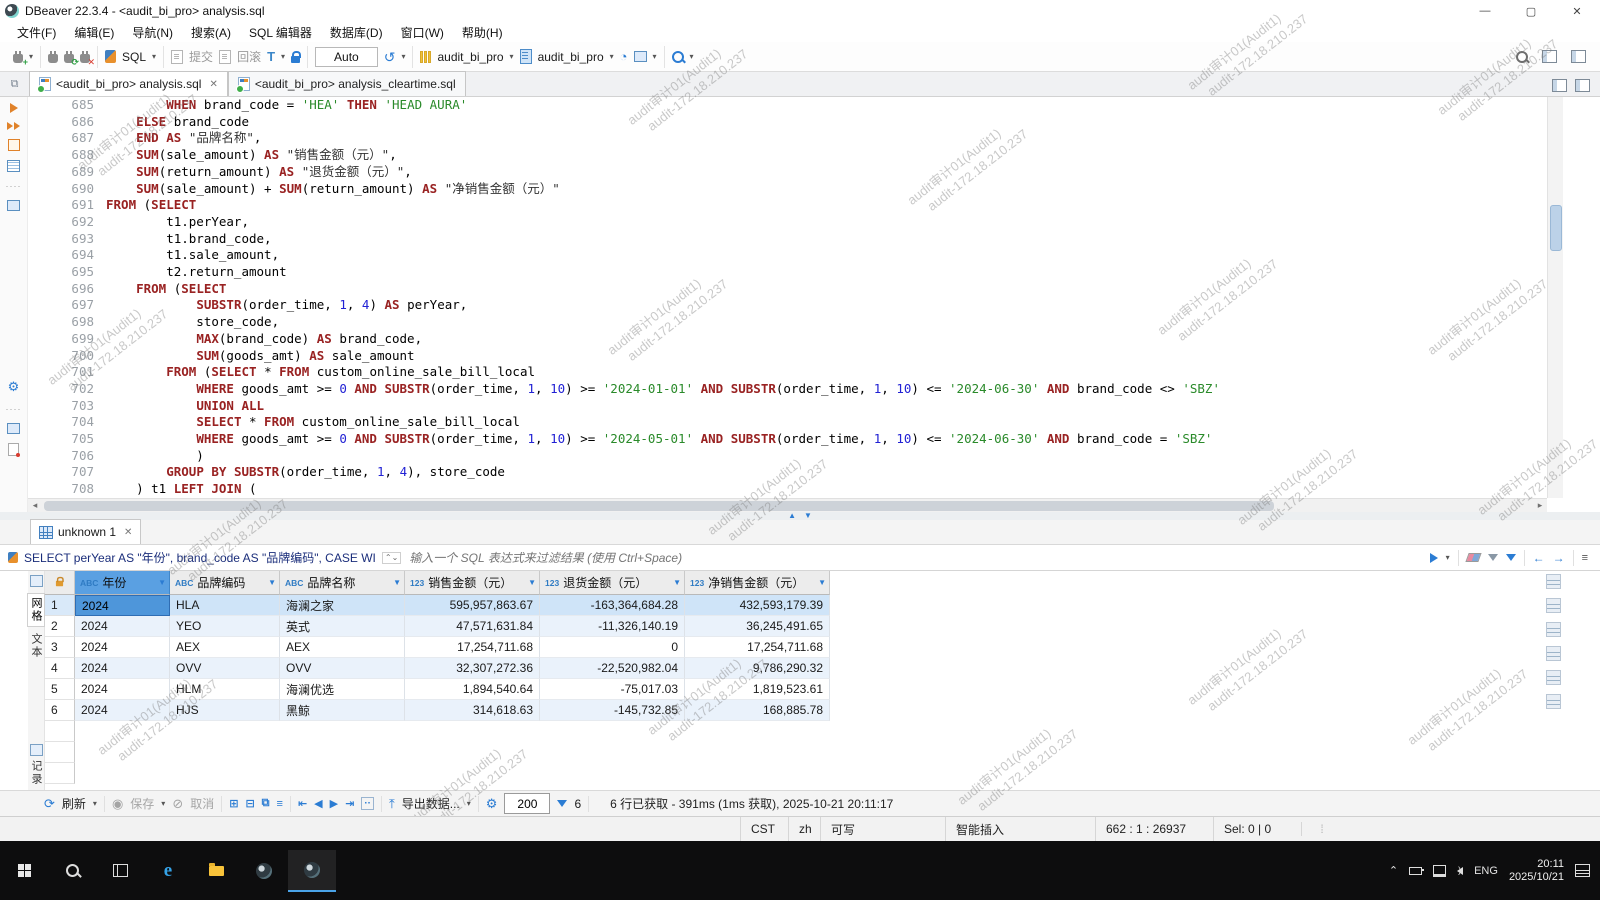 The width and height of the screenshot is (1600, 900). What do you see at coordinates (36, 646) in the screenshot?
I see `view-tab-text: 文本` at bounding box center [36, 646].